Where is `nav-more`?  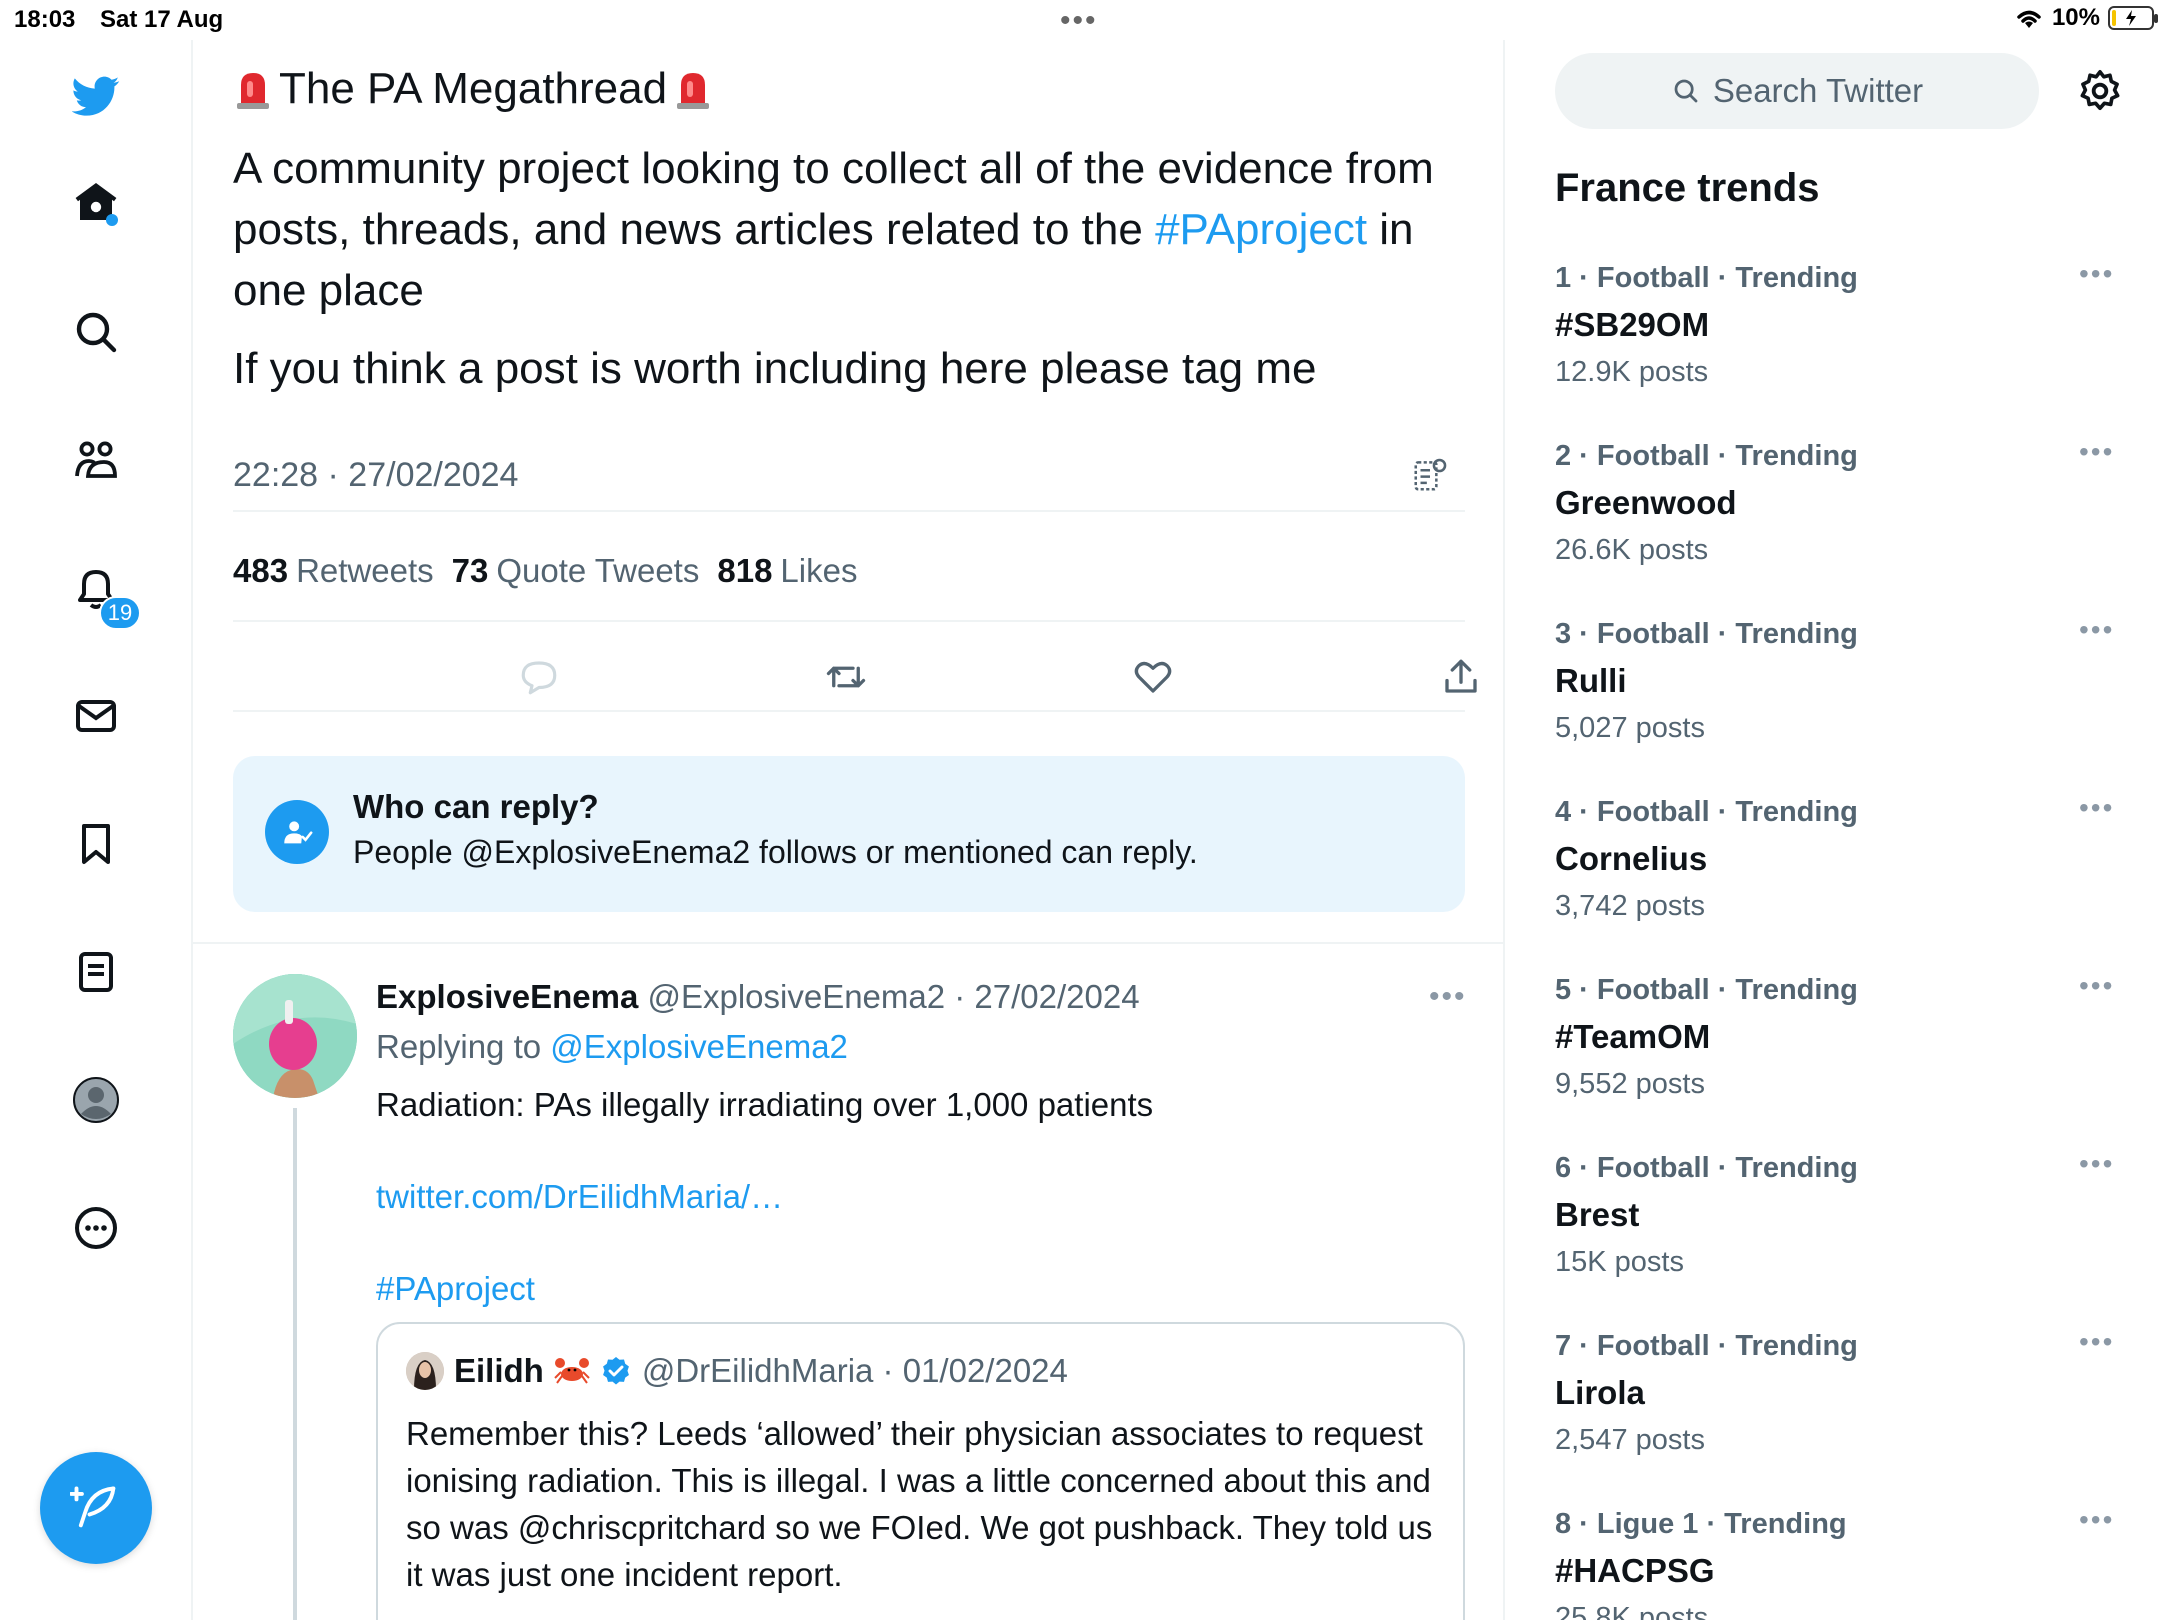
nav-more is located at coordinates (96, 1228).